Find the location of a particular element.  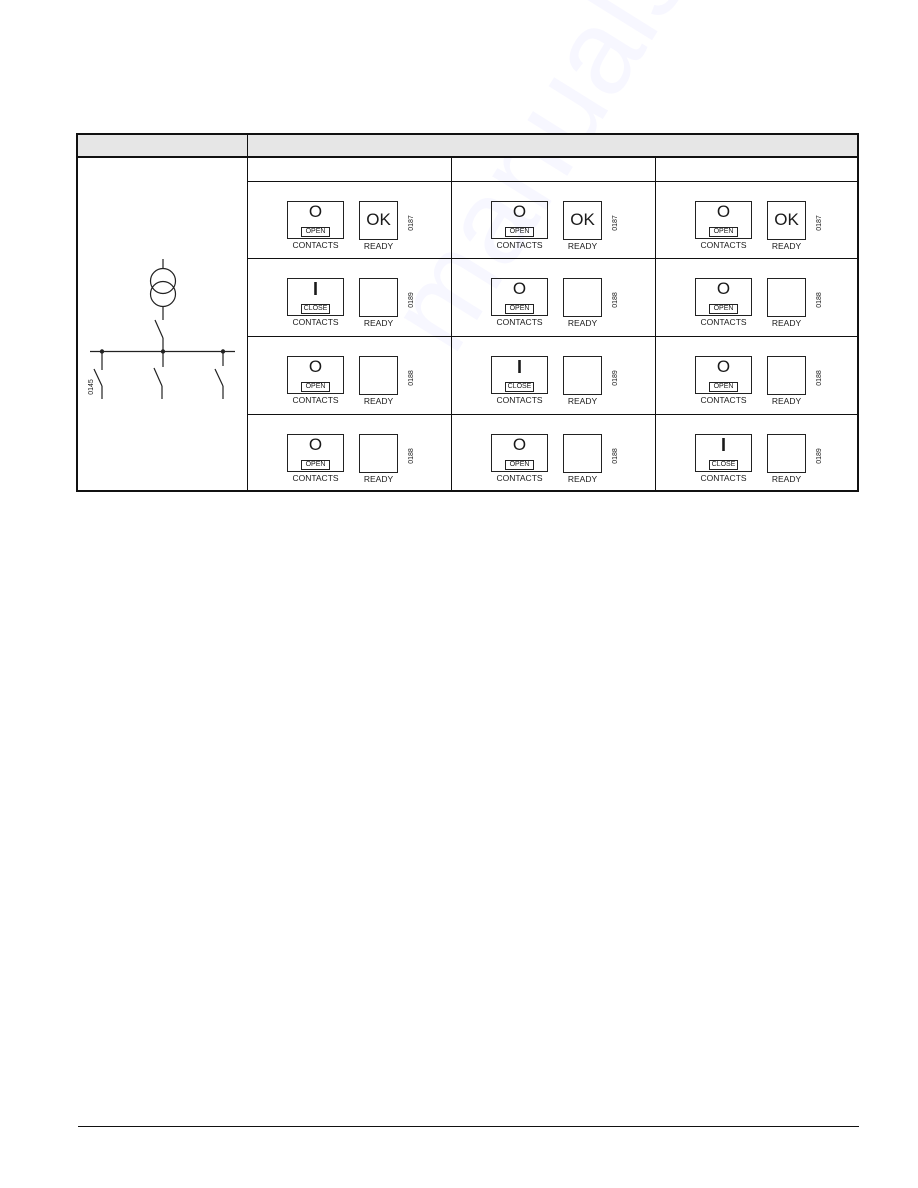

status-cell-r4-c1: O OPEN CONTACTS READY 0188 is located at coordinates (350, 454).